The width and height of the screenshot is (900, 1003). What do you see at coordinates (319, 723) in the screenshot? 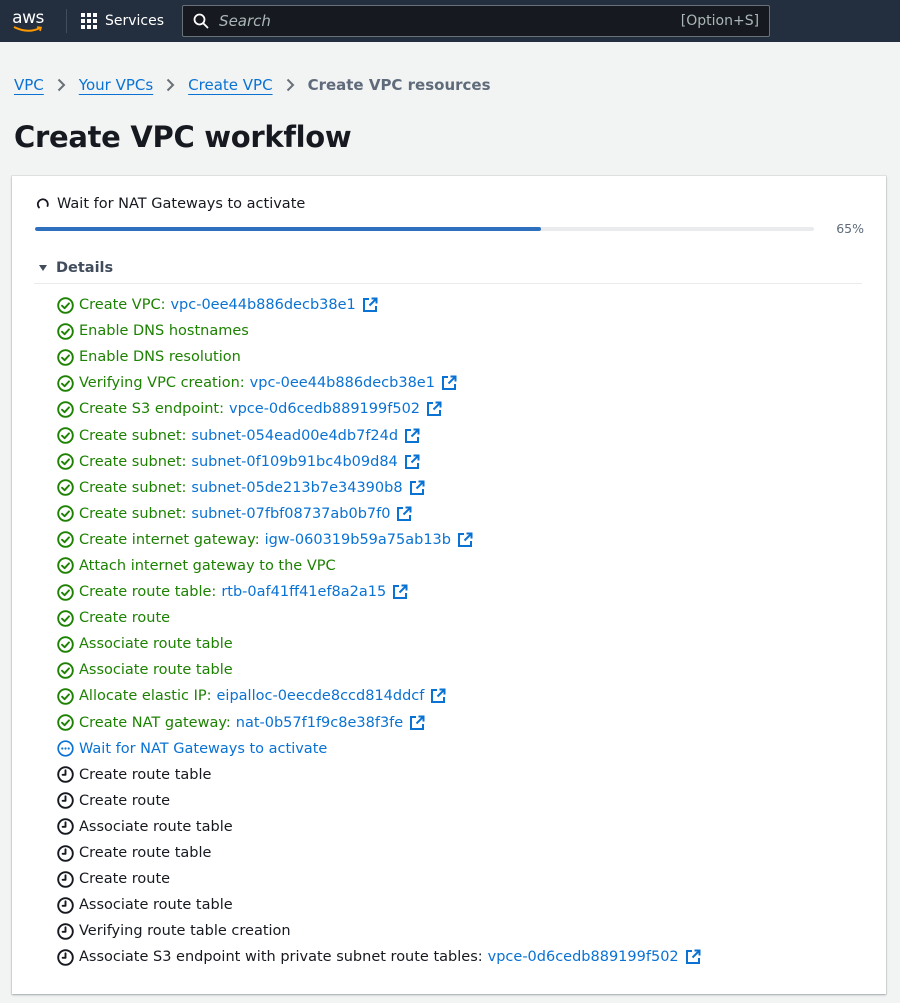
I see `resource-id-link: nat-0b57f1f9c8e38f3fe` at bounding box center [319, 723].